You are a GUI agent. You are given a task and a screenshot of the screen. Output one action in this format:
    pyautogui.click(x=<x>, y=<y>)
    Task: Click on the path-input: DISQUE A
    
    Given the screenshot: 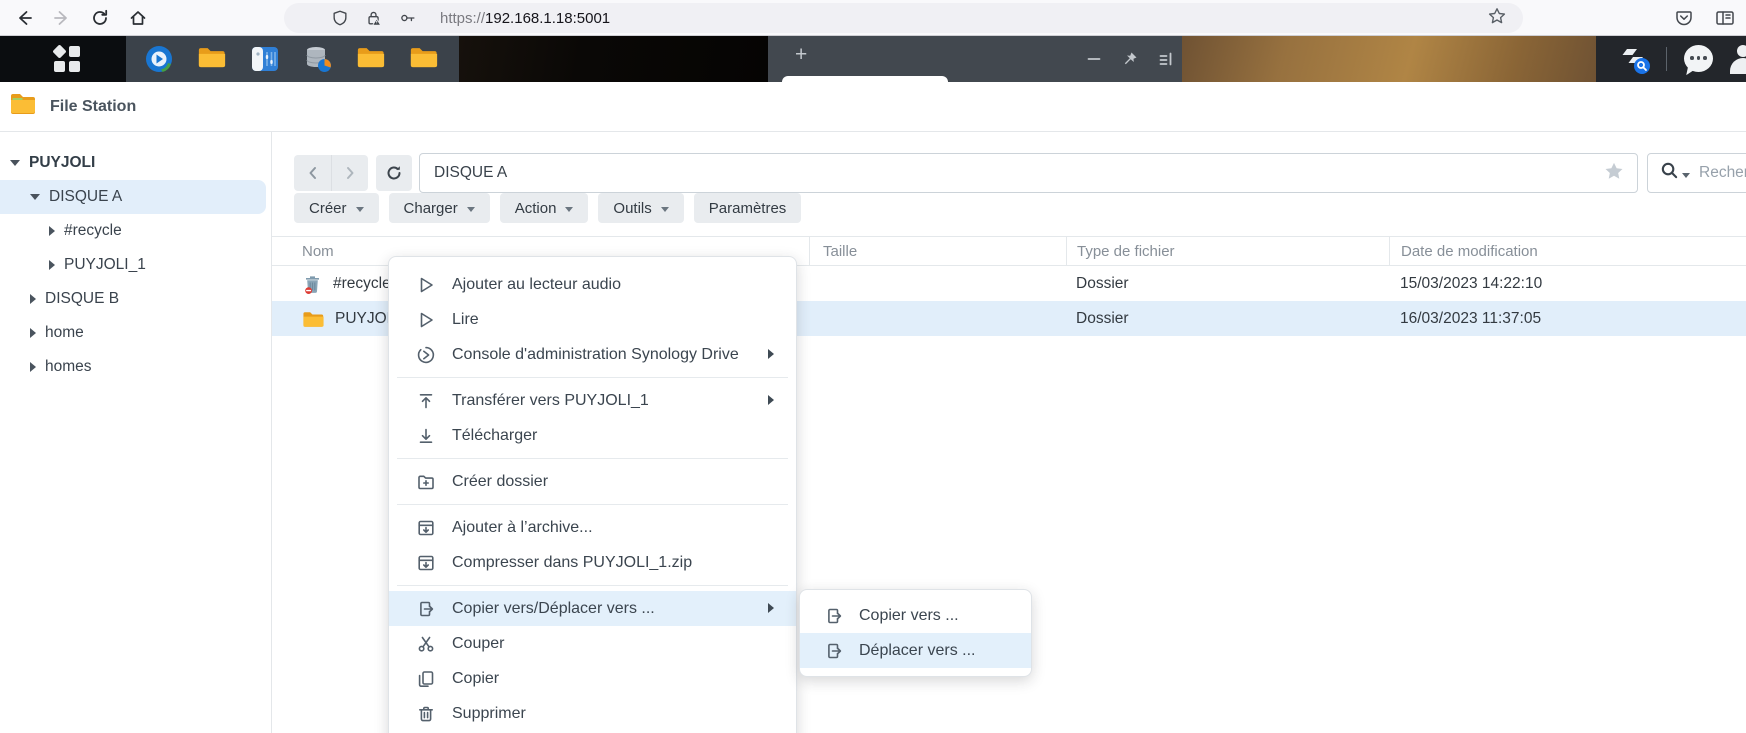 What is the action you would take?
    pyautogui.click(x=1028, y=173)
    